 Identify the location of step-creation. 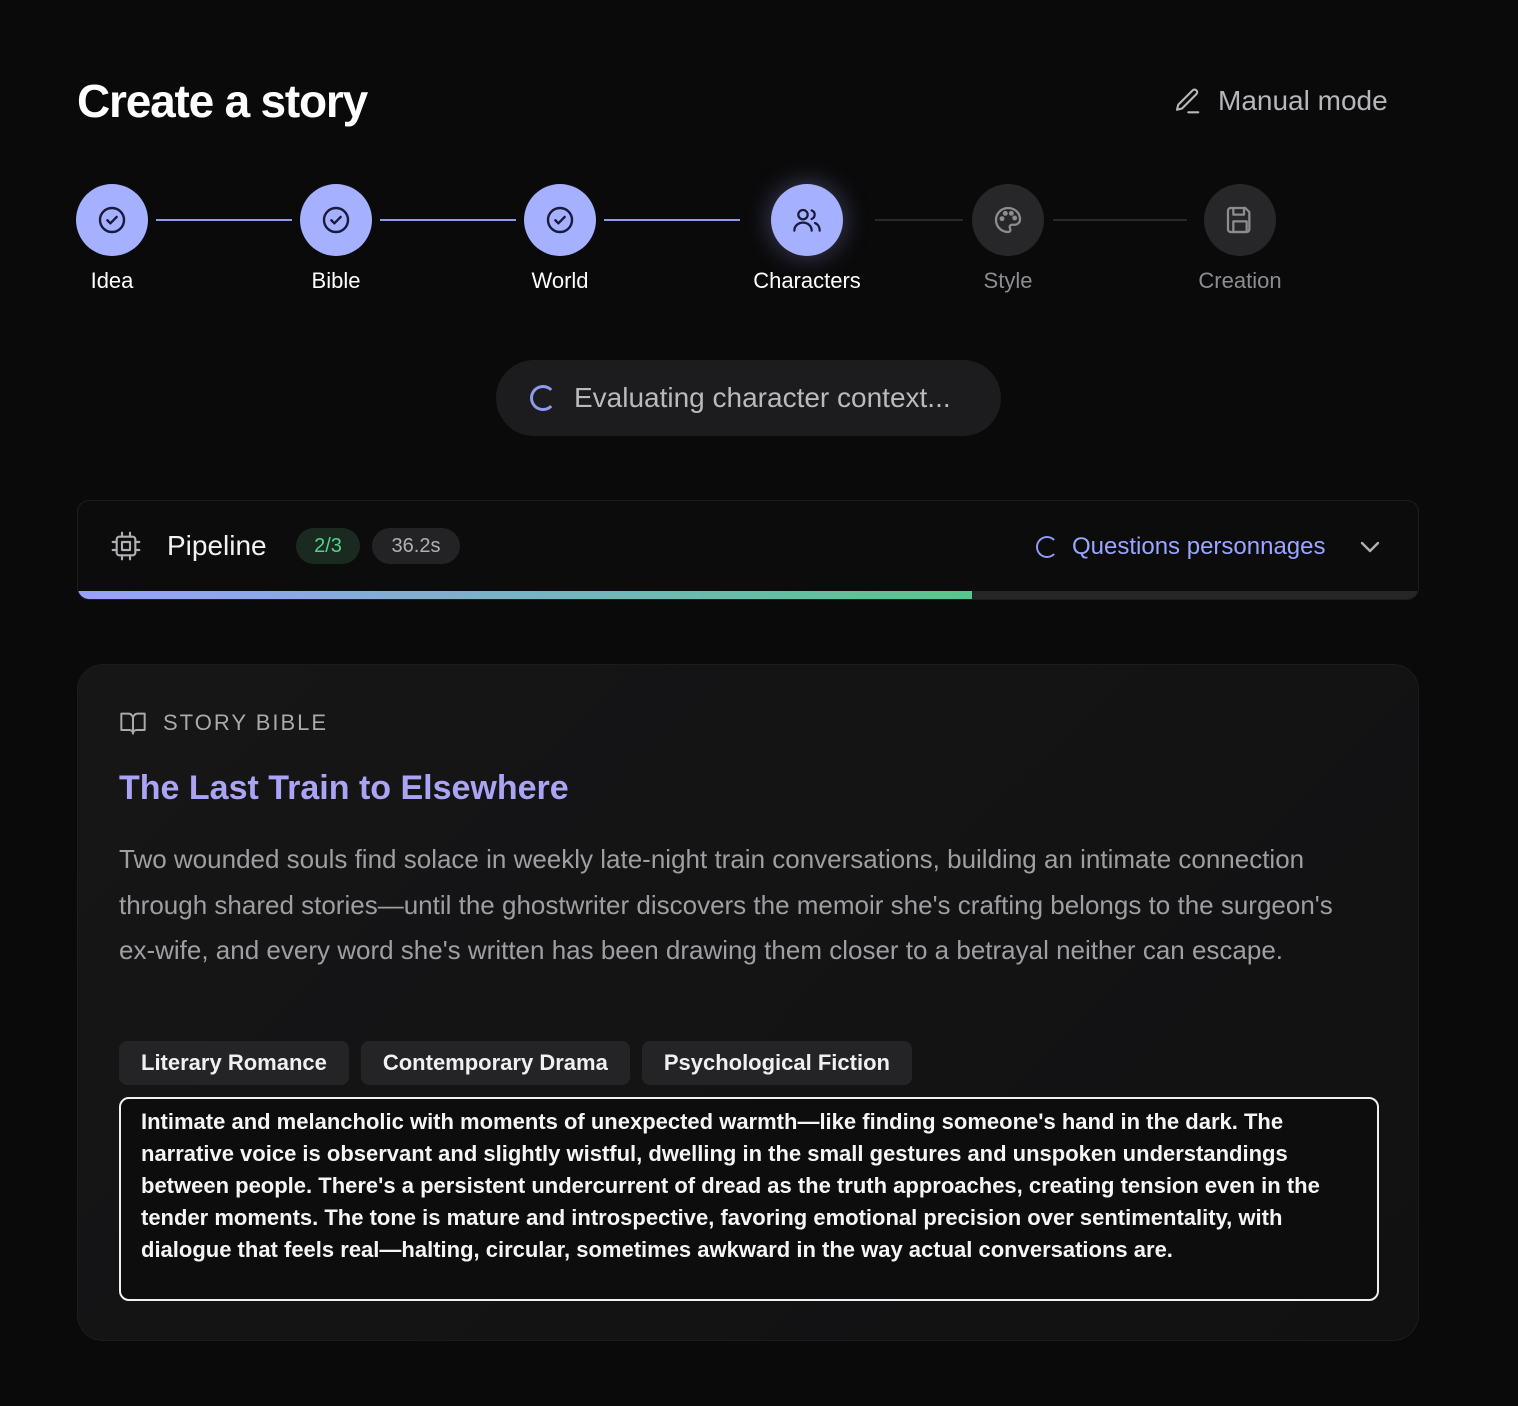
(1240, 220).